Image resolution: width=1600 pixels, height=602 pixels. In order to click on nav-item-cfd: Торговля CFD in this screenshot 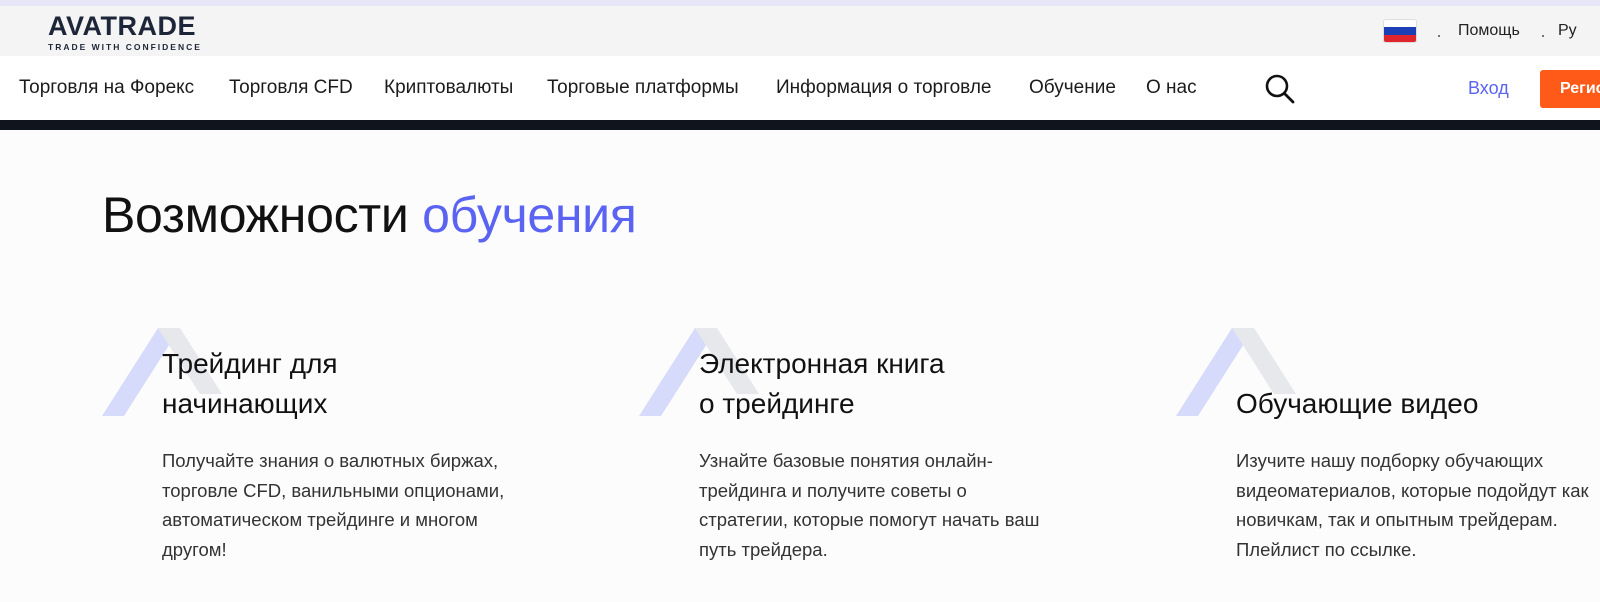, I will do `click(291, 88)`.